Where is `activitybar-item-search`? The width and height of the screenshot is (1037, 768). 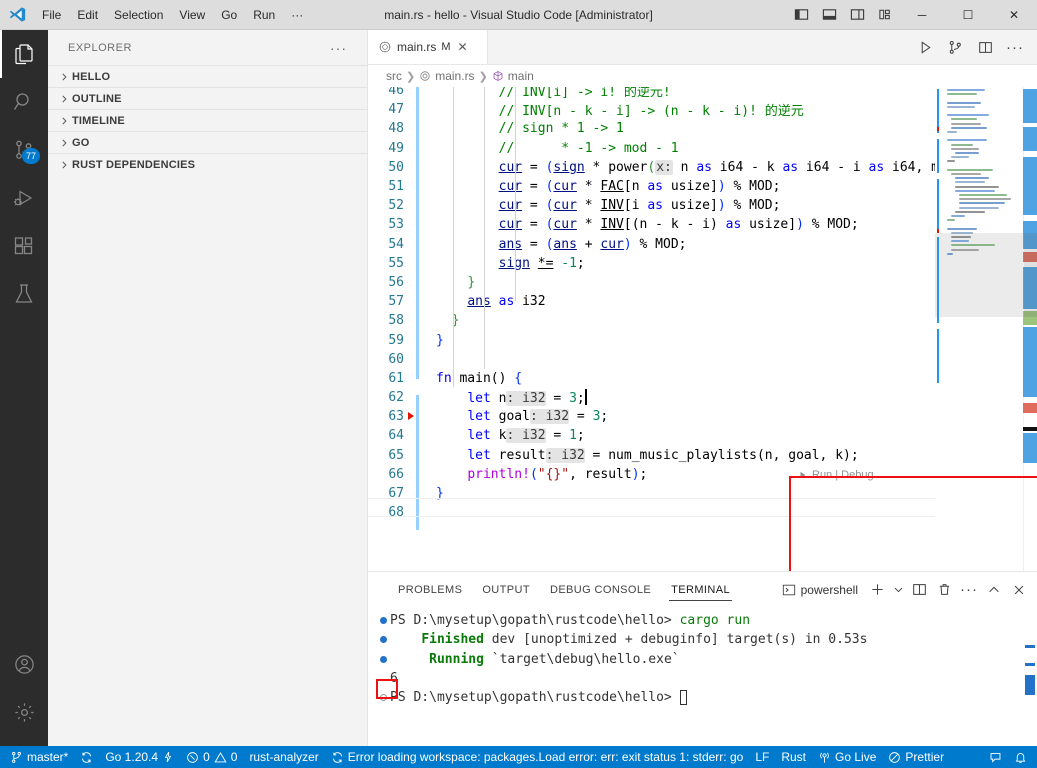
activitybar-item-search is located at coordinates (24, 102).